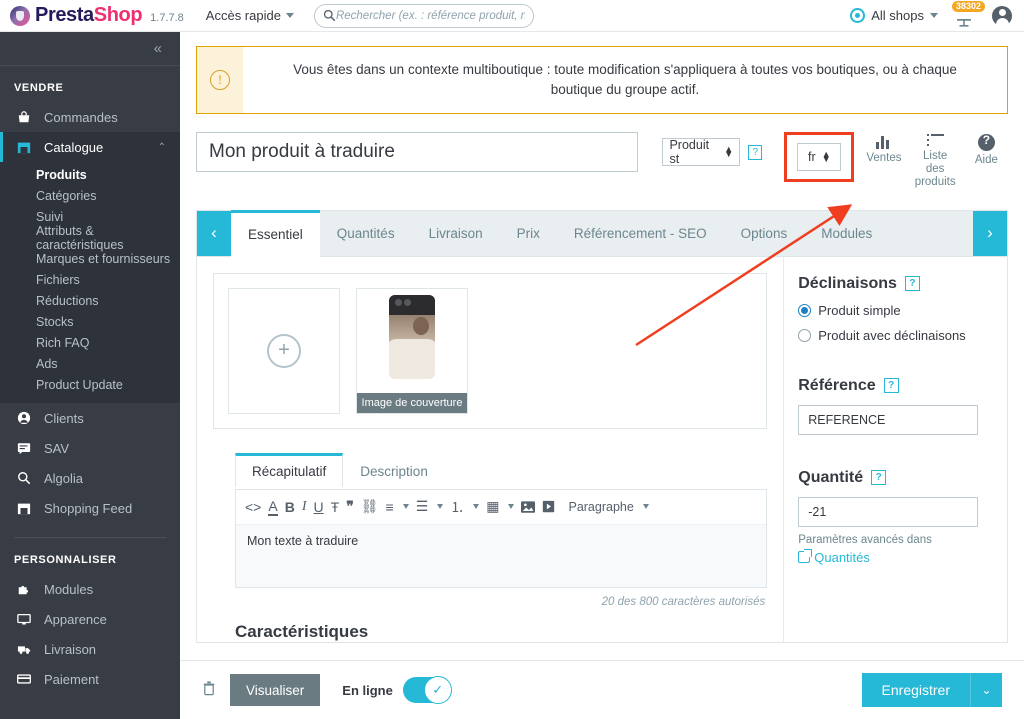  I want to click on toggle-knob-check-icon: ✓, so click(437, 690).